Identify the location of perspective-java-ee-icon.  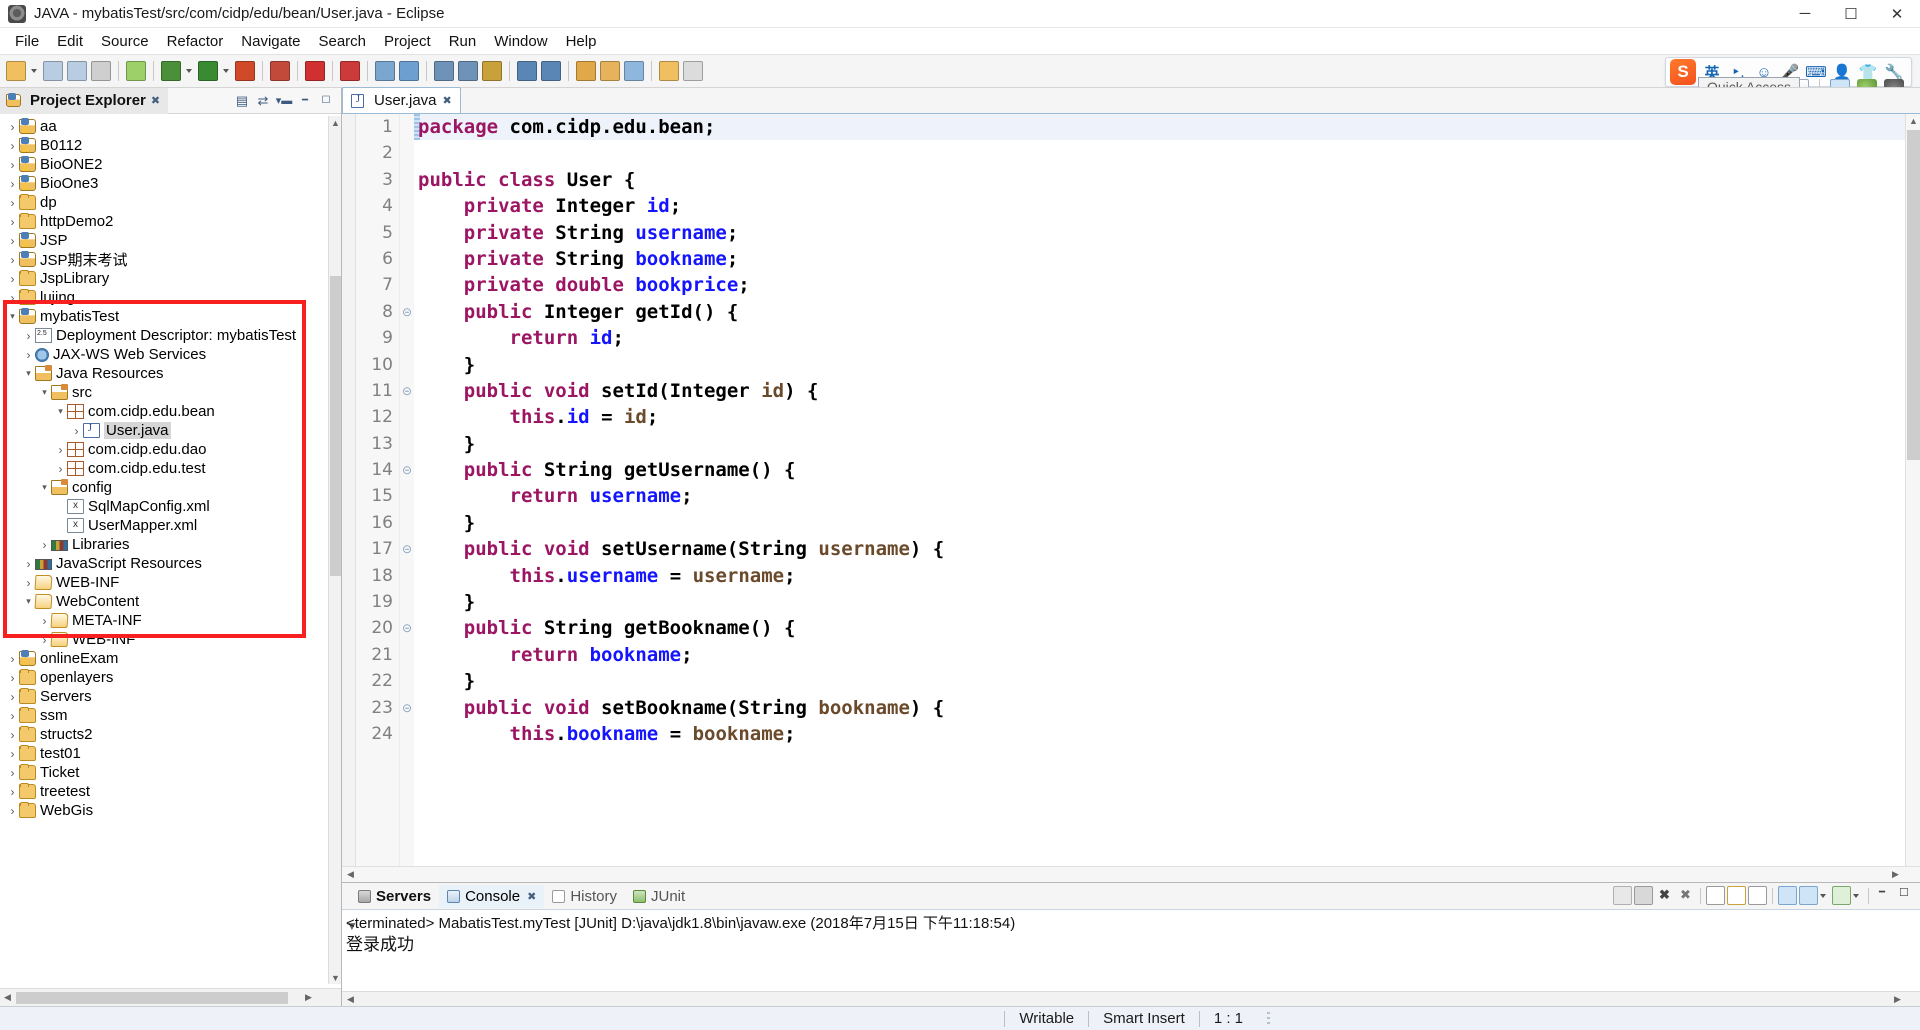
(1840, 83).